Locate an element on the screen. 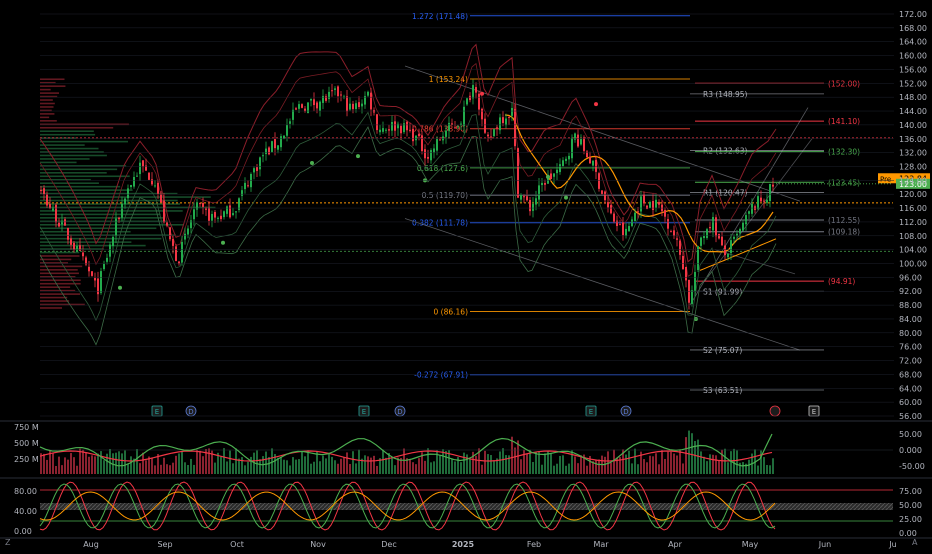  stochastic-panel: 80.00 40.00 0.00 75.00 50.00 25.00 0.00 is located at coordinates (468, 509).